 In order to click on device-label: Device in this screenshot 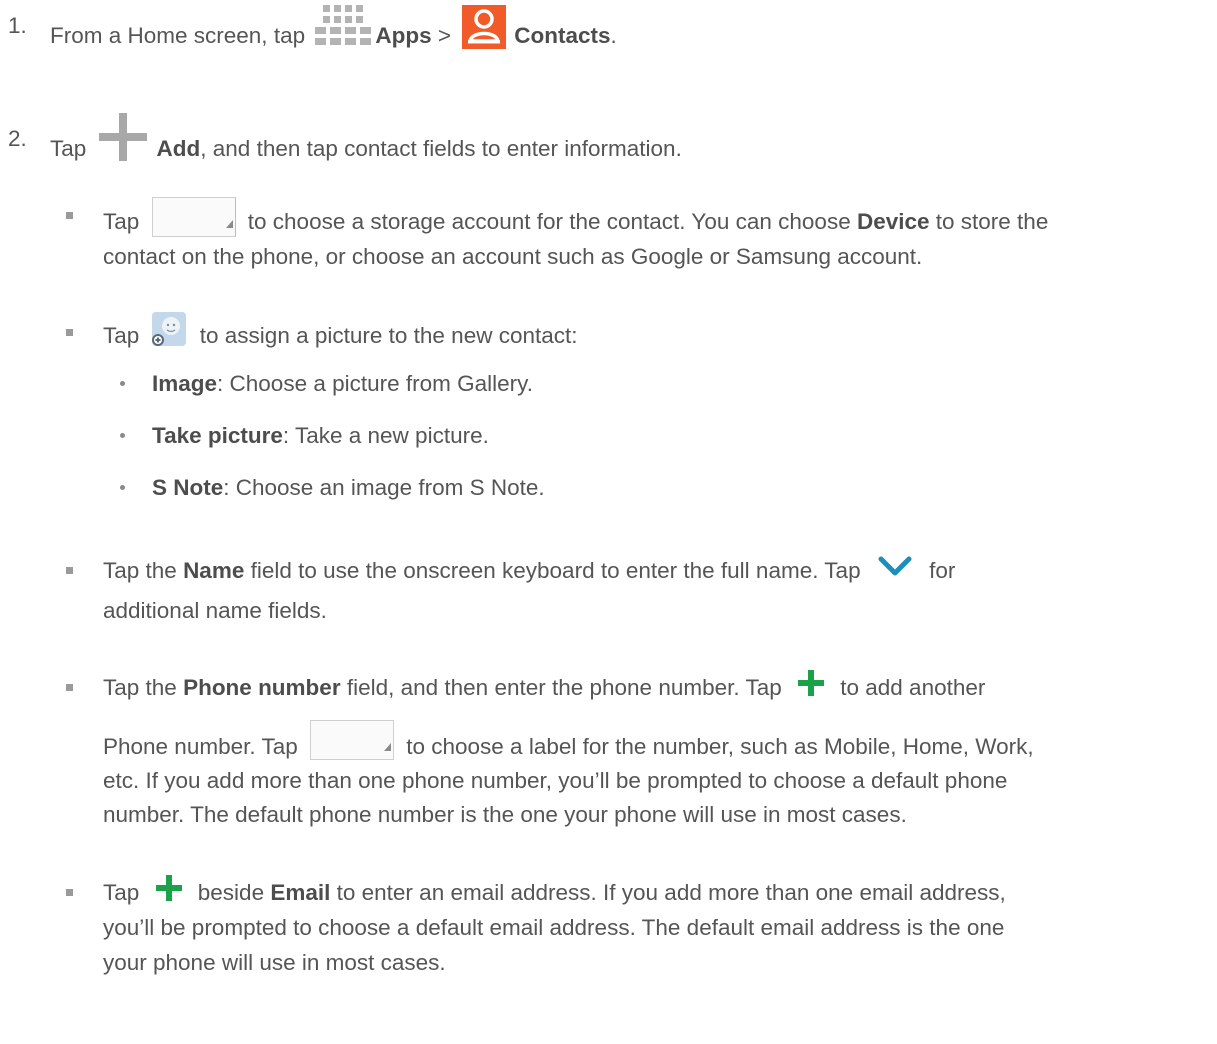, I will do `click(893, 221)`.